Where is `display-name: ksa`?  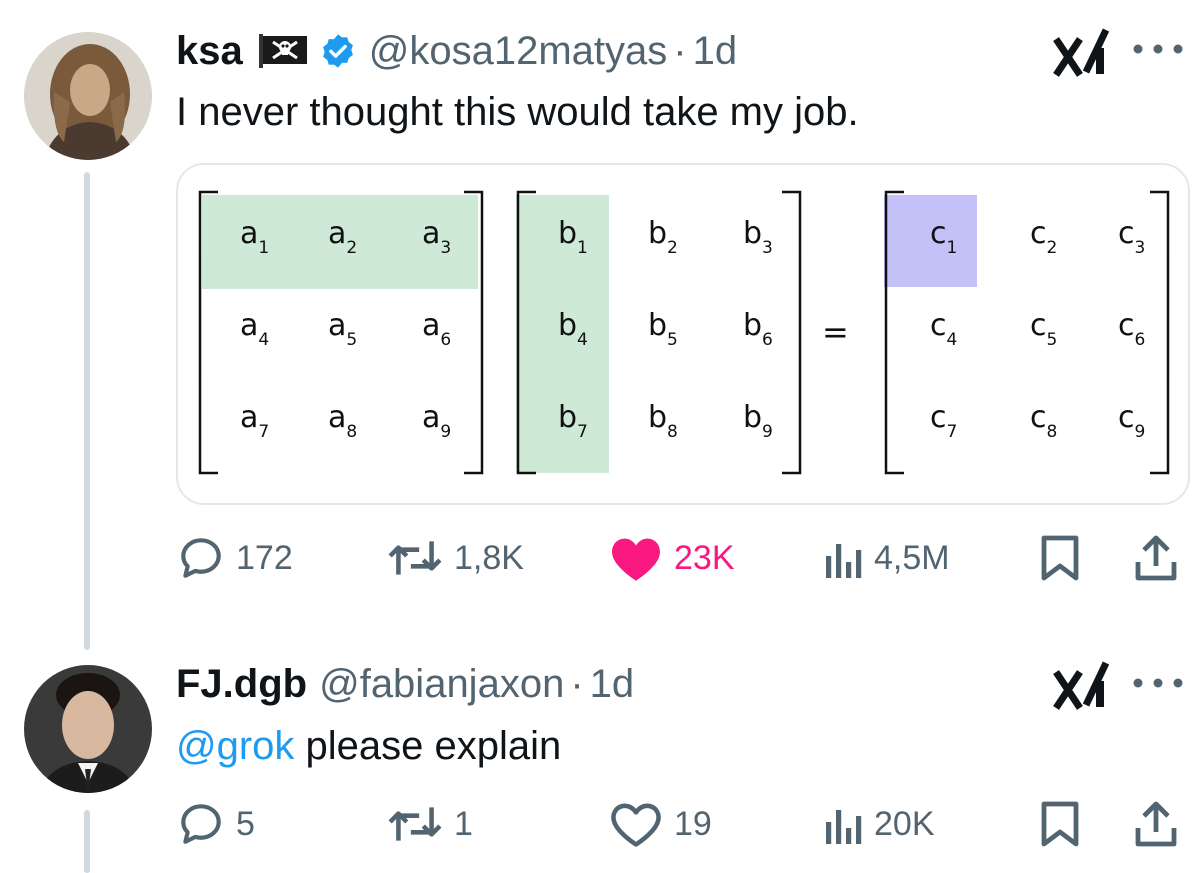 display-name: ksa is located at coordinates (209, 51).